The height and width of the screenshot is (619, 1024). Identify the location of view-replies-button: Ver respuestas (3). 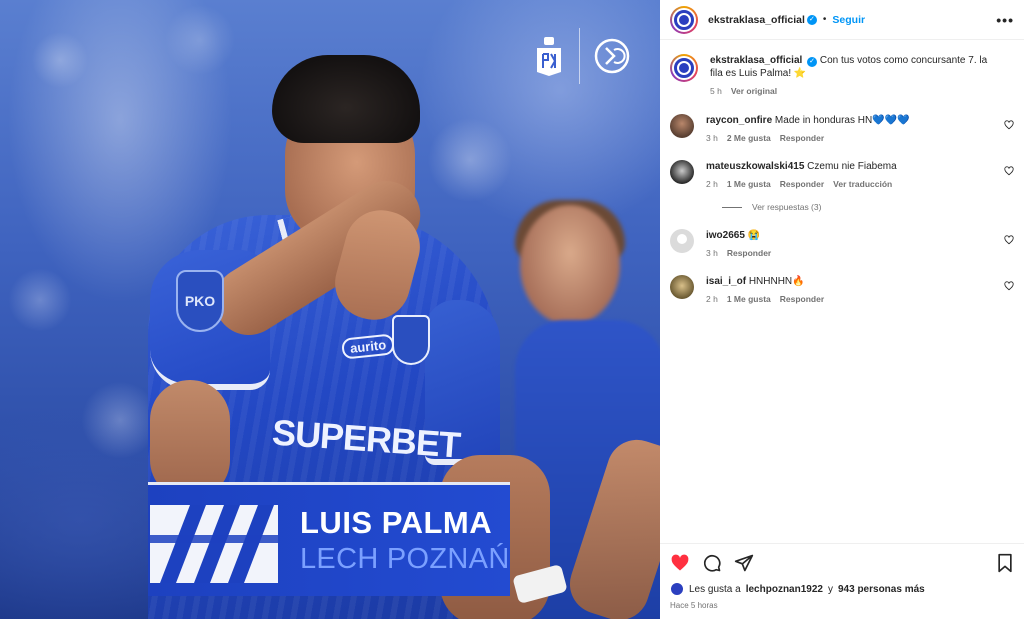
(868, 207).